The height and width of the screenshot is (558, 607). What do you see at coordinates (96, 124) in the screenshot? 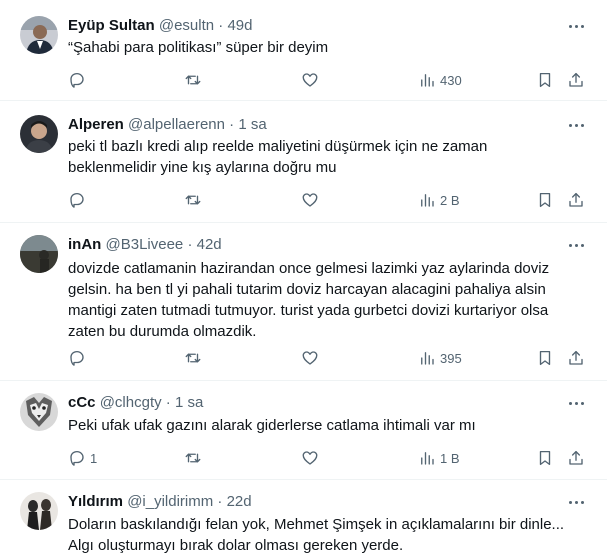
I see `display-name: Alperen` at bounding box center [96, 124].